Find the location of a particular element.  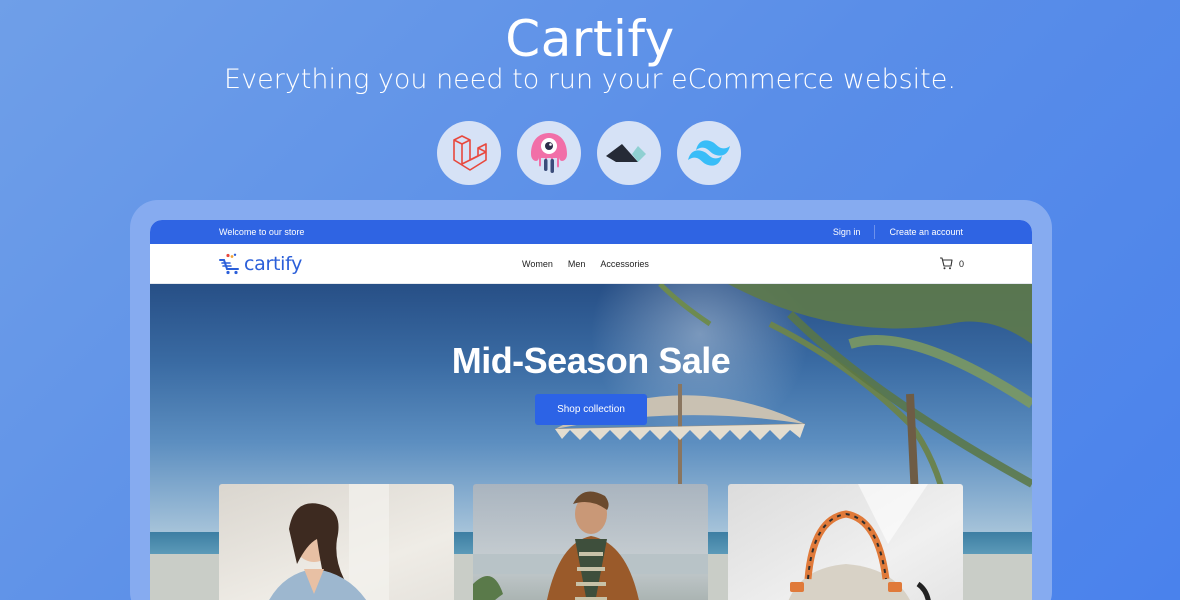

store-navbar: cartify Women Men Accessories 0 is located at coordinates (591, 264).